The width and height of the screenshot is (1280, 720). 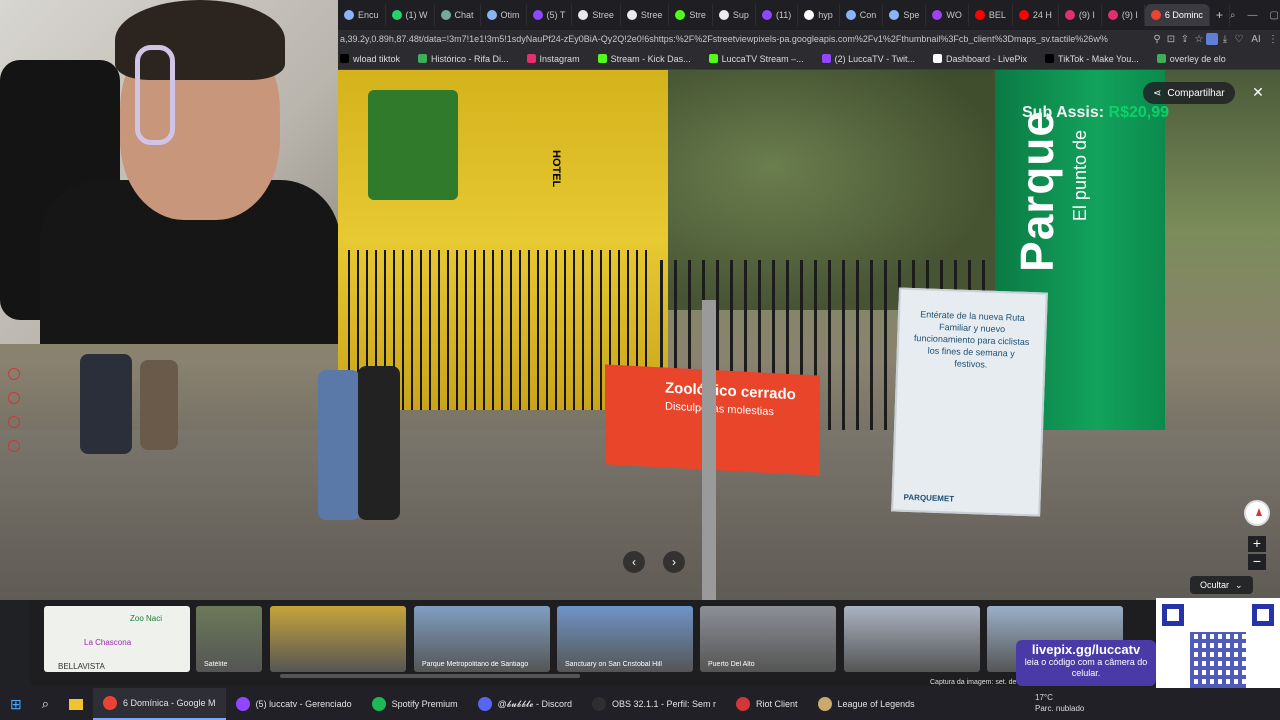 I want to click on browser-tab: Chat, so click(x=458, y=15).